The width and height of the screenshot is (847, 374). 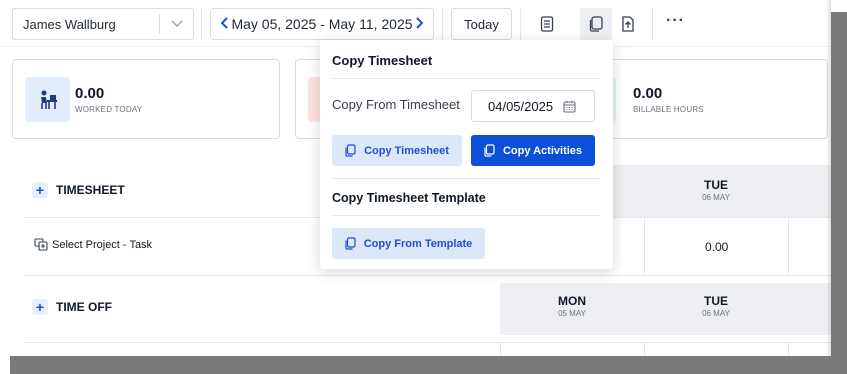 What do you see at coordinates (382, 60) in the screenshot?
I see `popover-title: Copy Timesheet` at bounding box center [382, 60].